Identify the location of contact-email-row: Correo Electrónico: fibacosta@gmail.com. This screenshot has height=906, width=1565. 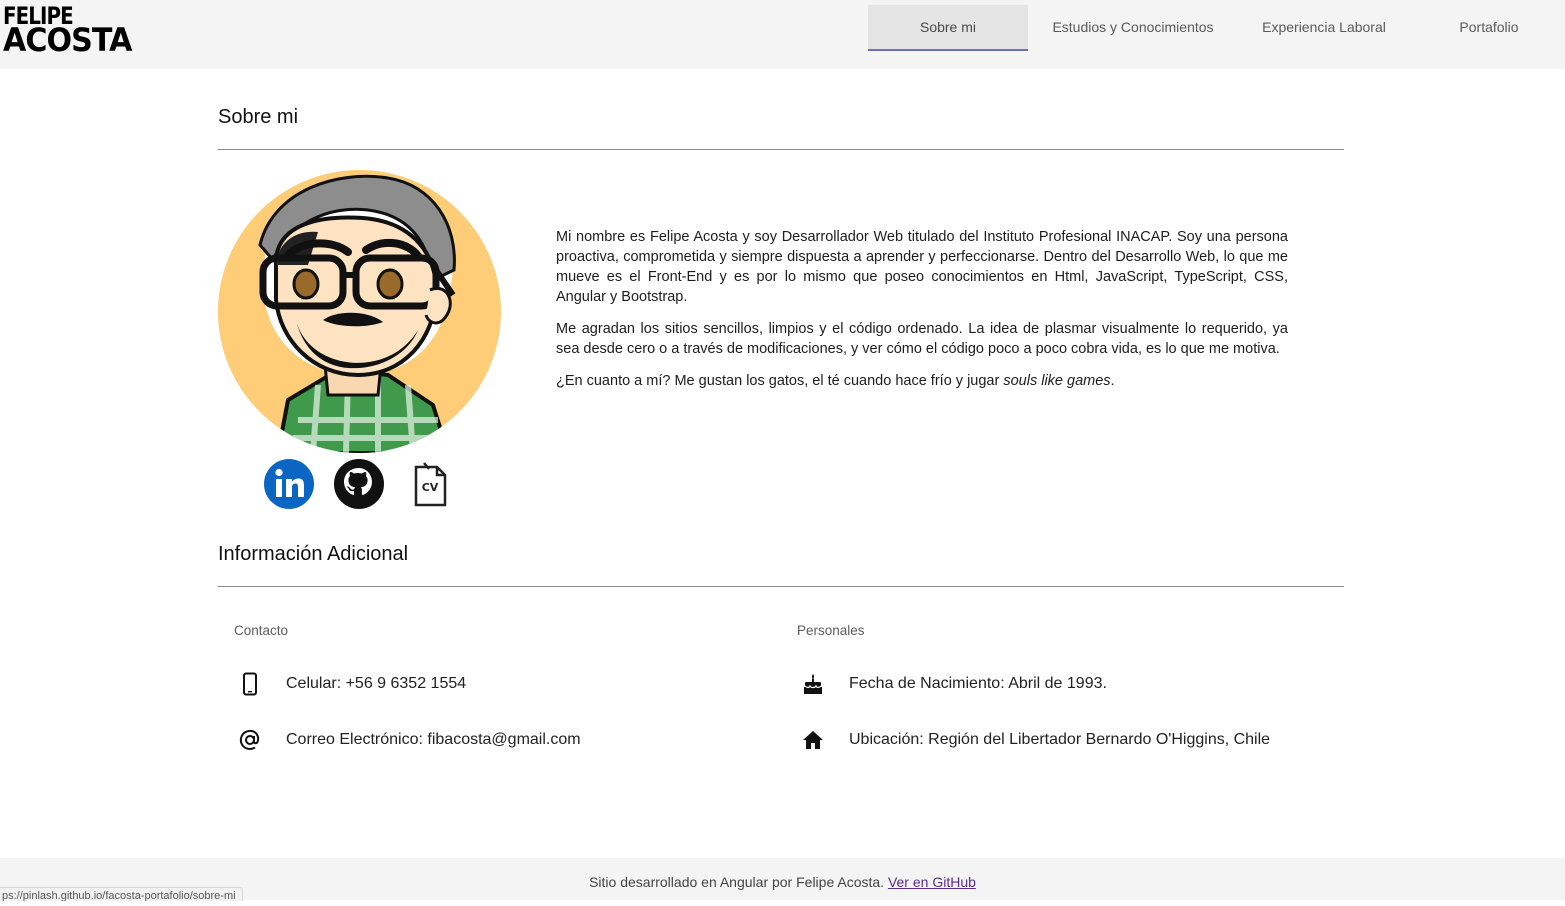
(409, 740).